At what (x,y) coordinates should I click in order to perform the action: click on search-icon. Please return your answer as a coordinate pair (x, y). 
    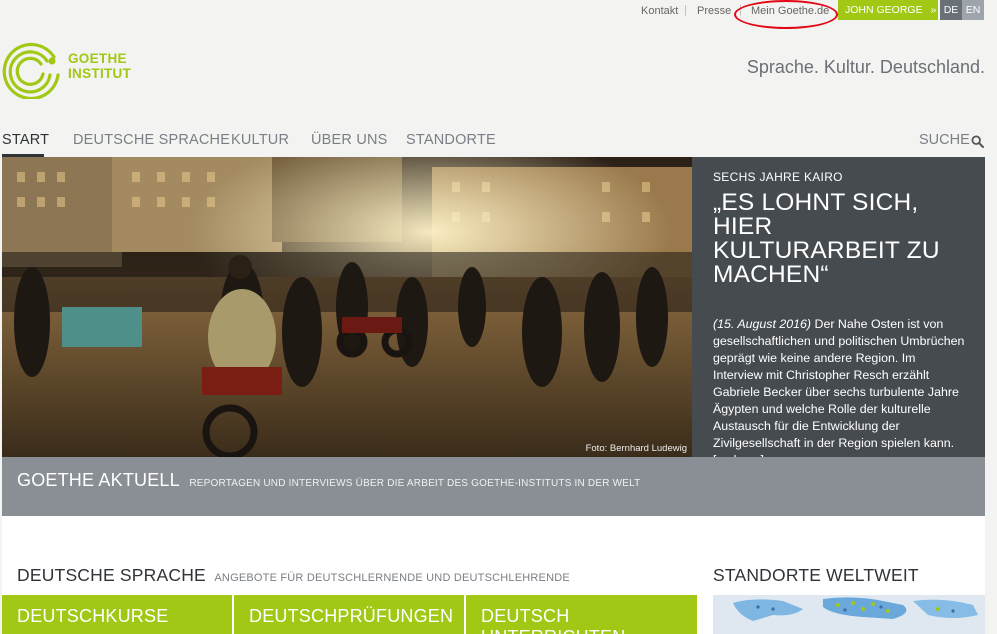
    Looking at the image, I should click on (977, 141).